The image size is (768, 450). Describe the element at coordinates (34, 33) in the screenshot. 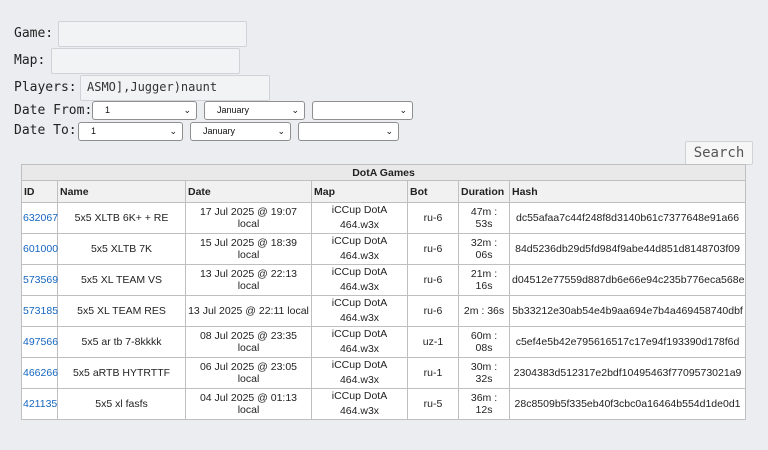

I see `game-label: Game:` at that location.